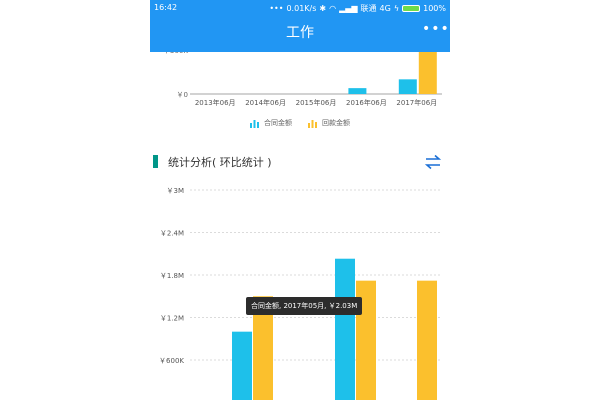  I want to click on chart-tooltip: 合同金额, 2017年05月, ￥2.03M, so click(304, 306).